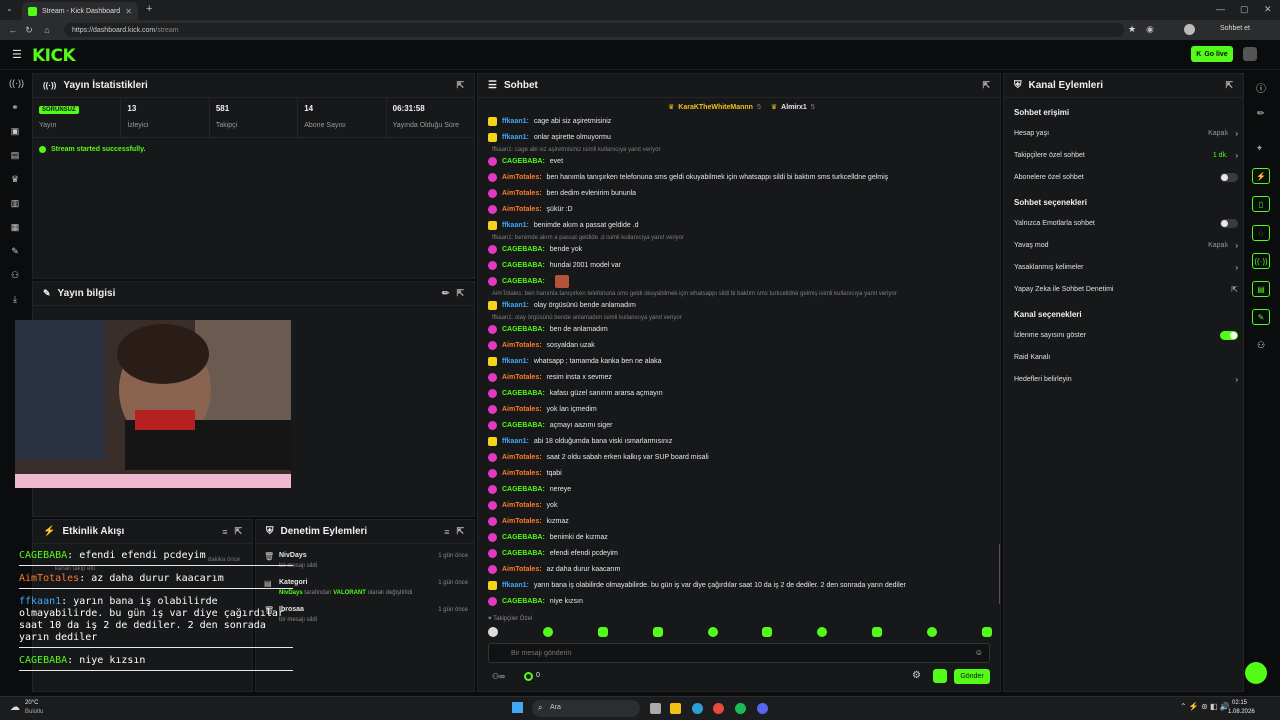  Describe the element at coordinates (1212, 54) in the screenshot. I see `go-live-button: K Go live` at that location.